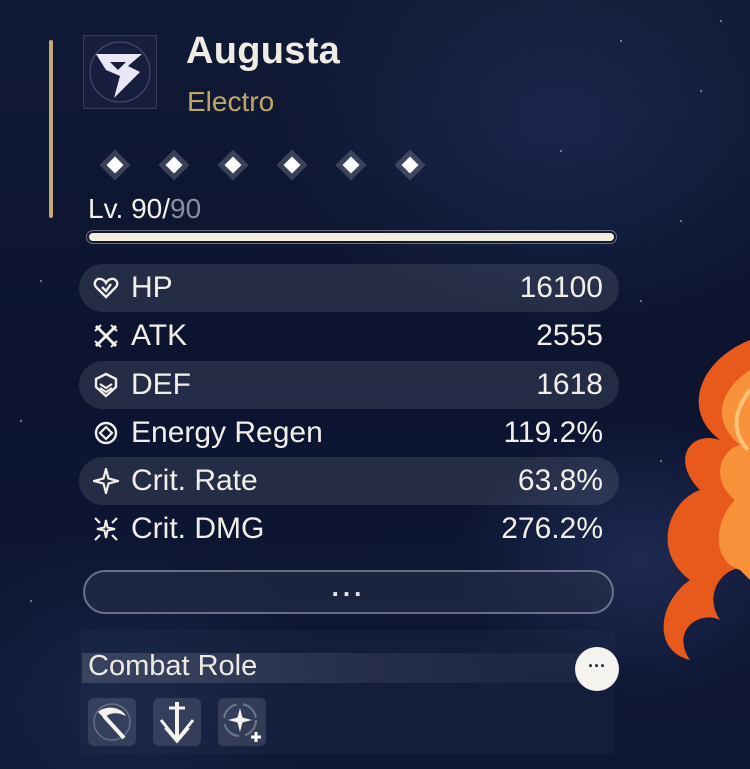  What do you see at coordinates (161, 384) in the screenshot?
I see `stat-label: DEF` at bounding box center [161, 384].